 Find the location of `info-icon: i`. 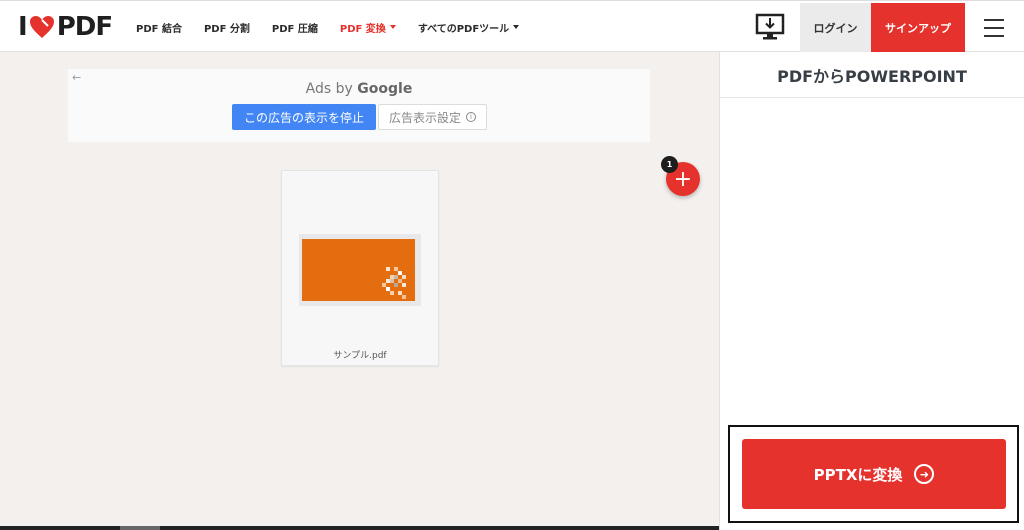

info-icon: i is located at coordinates (471, 117).